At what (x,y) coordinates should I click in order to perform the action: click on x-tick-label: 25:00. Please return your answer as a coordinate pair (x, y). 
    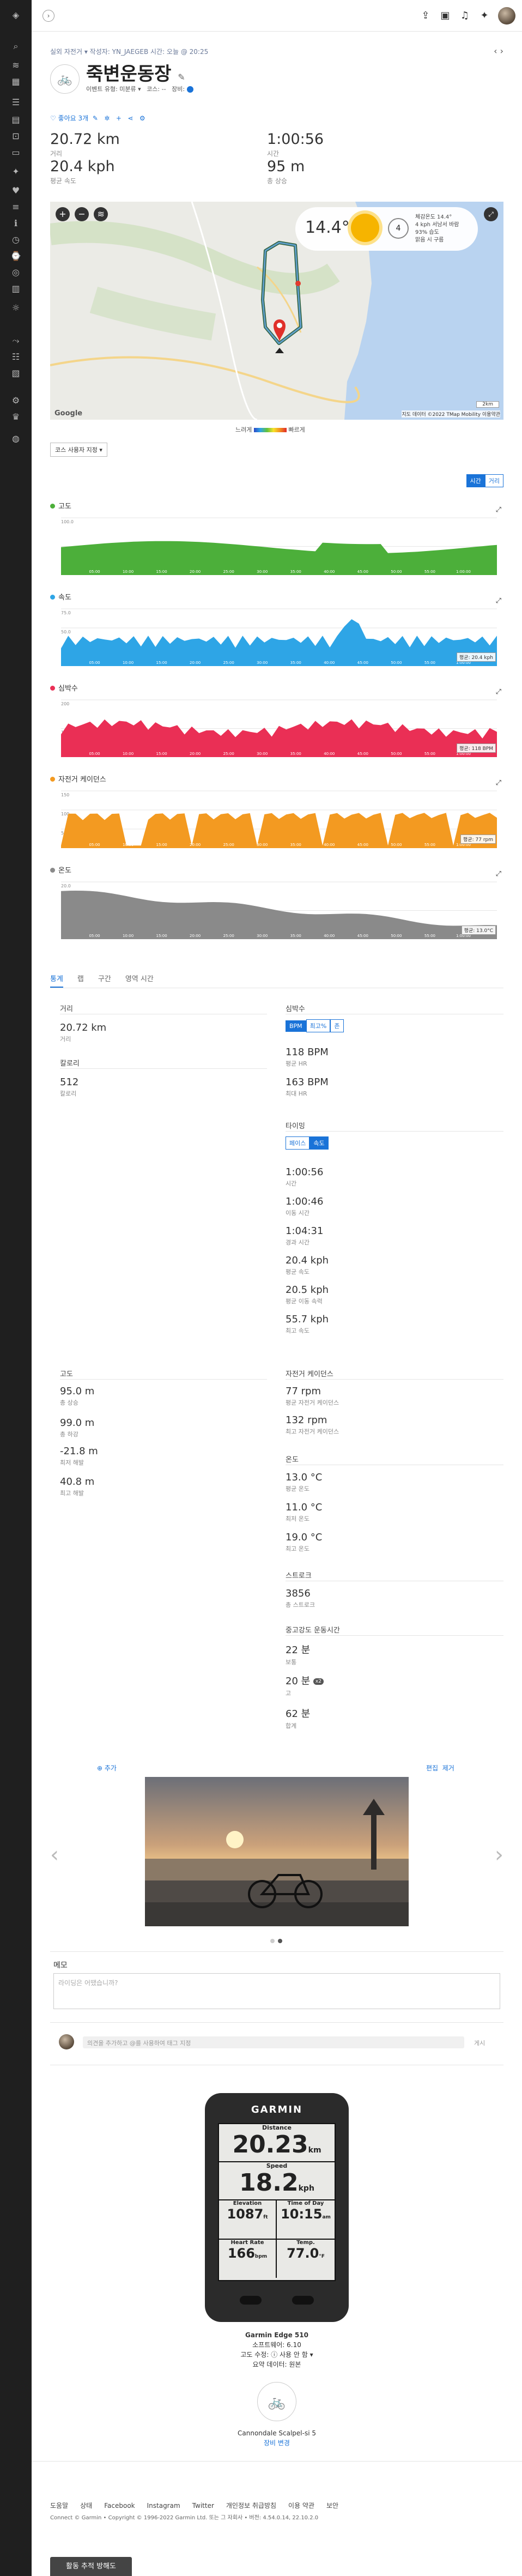
    Looking at the image, I should click on (228, 663).